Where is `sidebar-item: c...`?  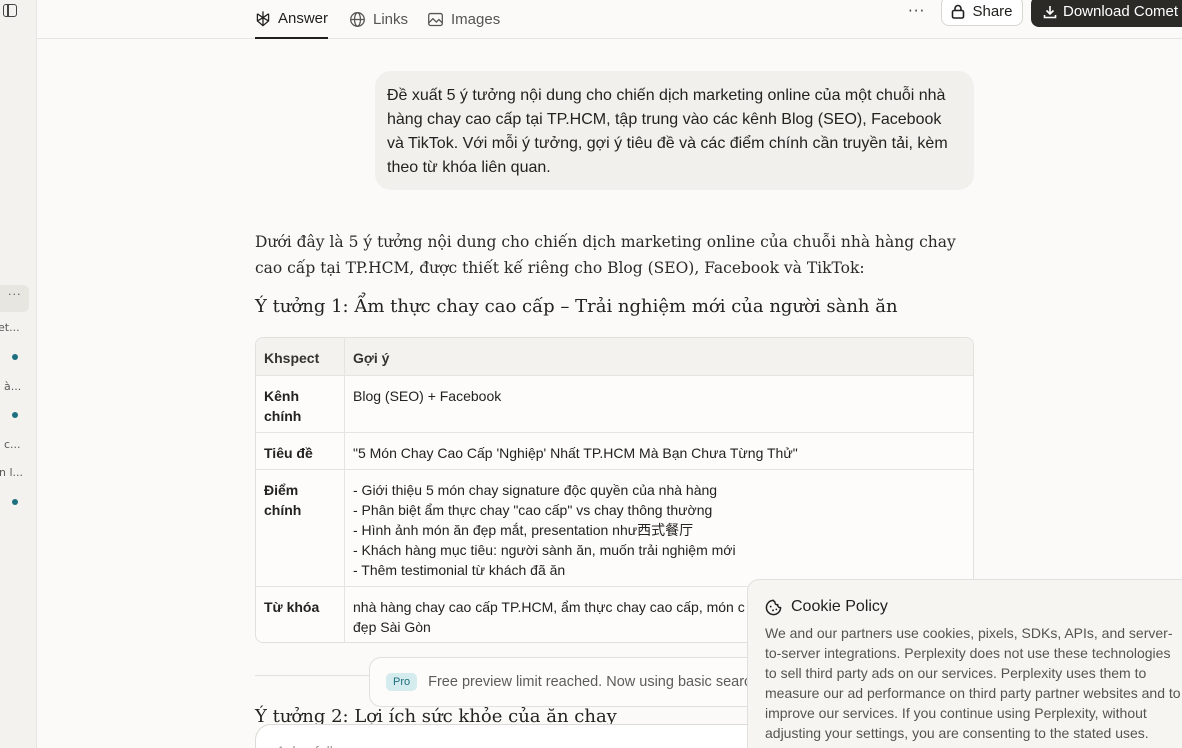
sidebar-item: c... is located at coordinates (12, 444).